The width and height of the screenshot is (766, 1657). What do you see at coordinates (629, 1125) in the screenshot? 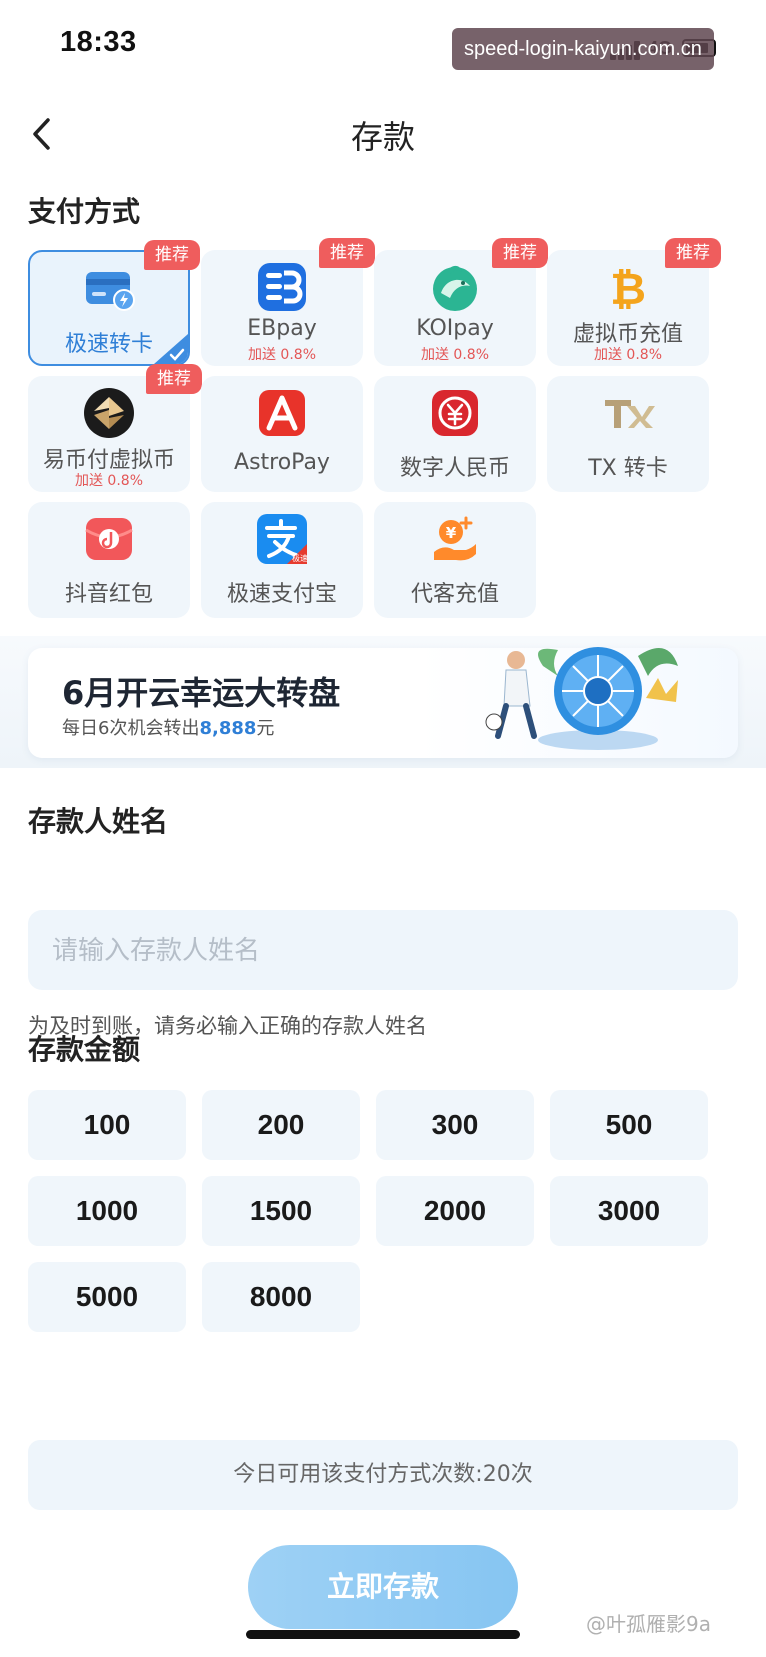
I see `amount-option: 500` at bounding box center [629, 1125].